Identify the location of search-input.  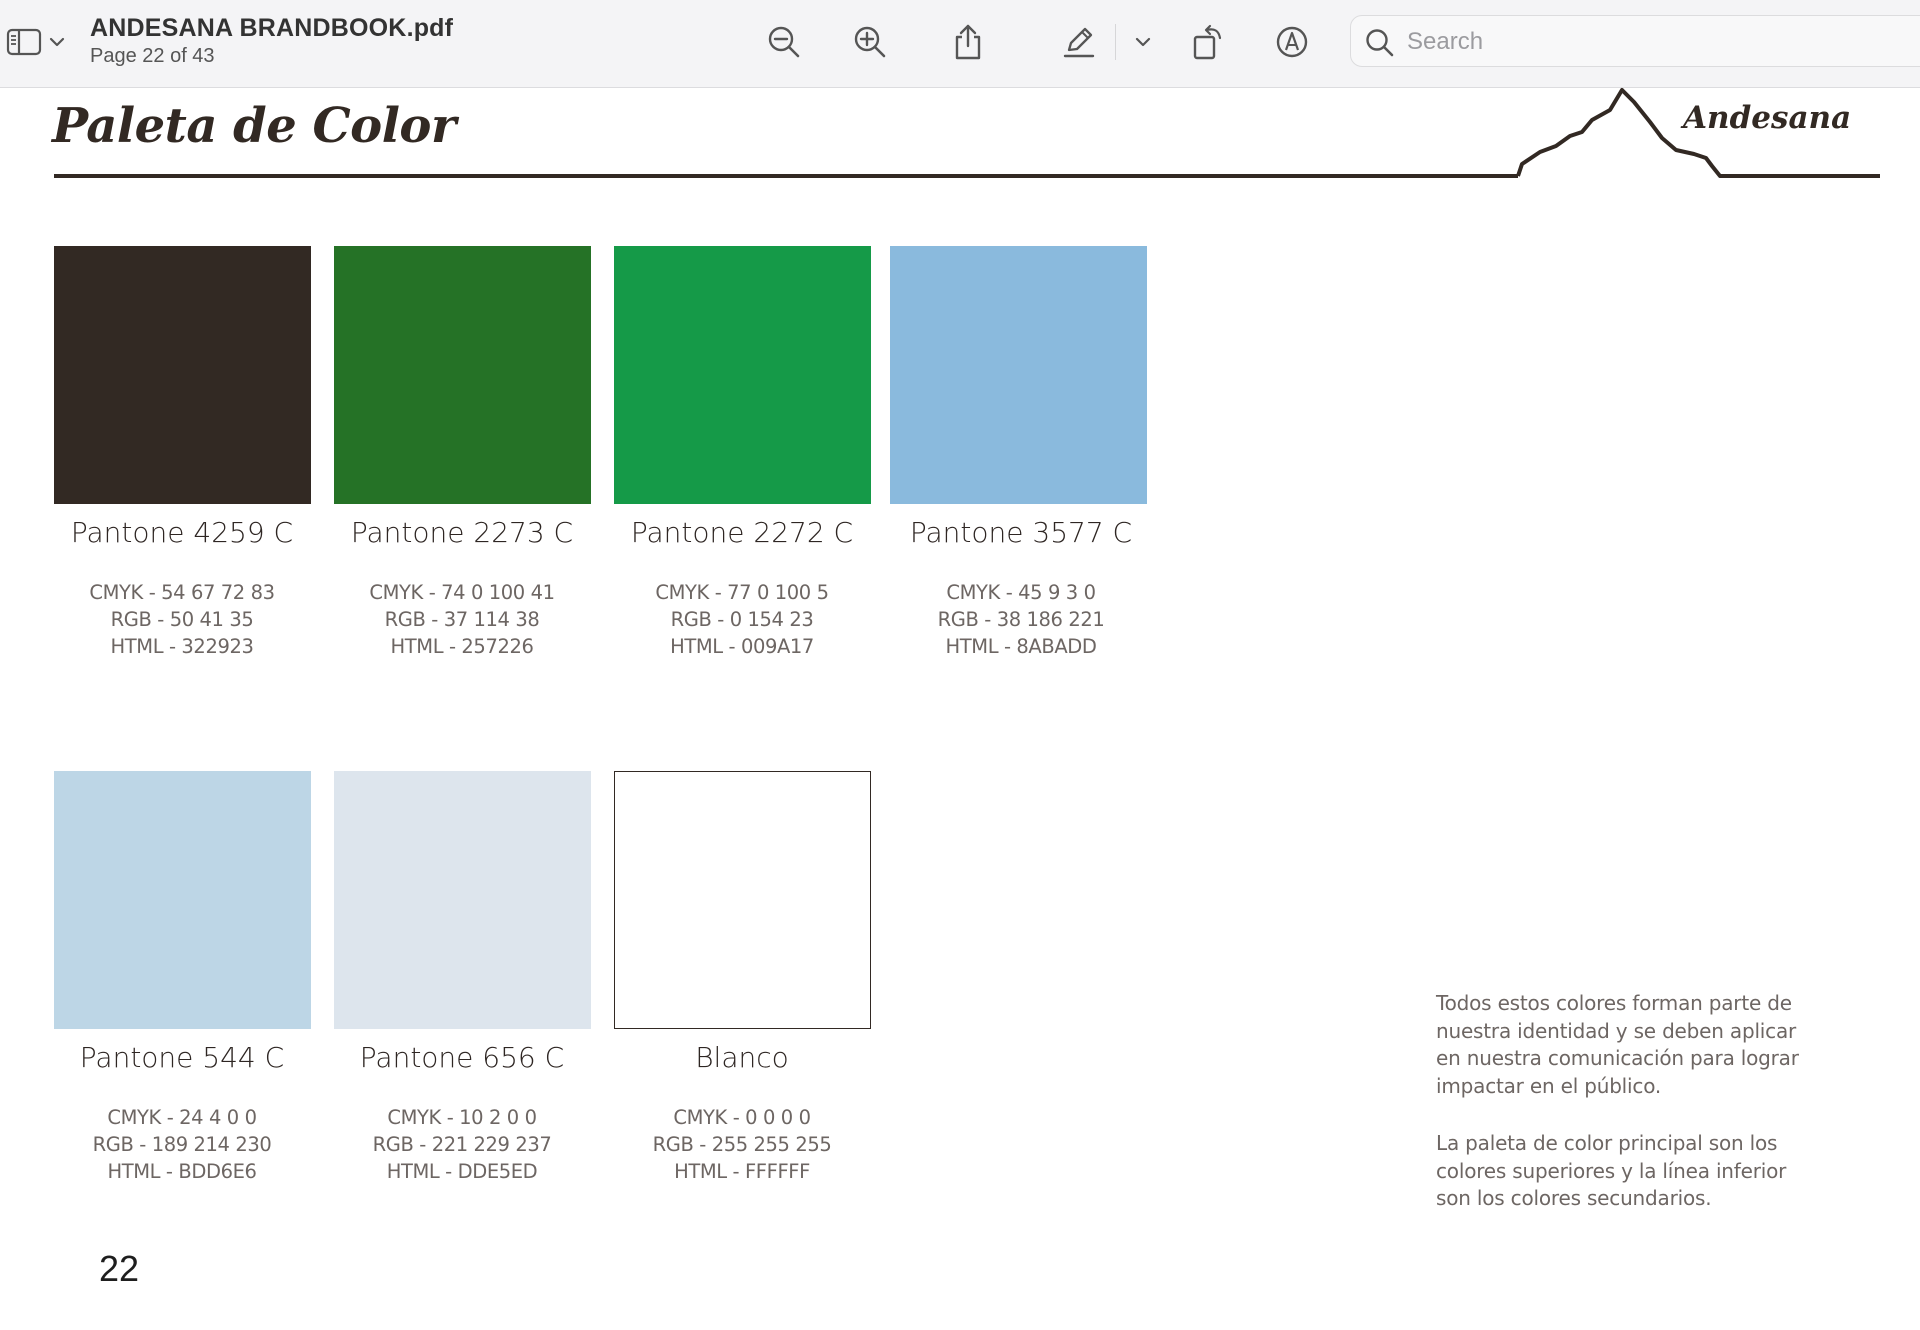
(1657, 42).